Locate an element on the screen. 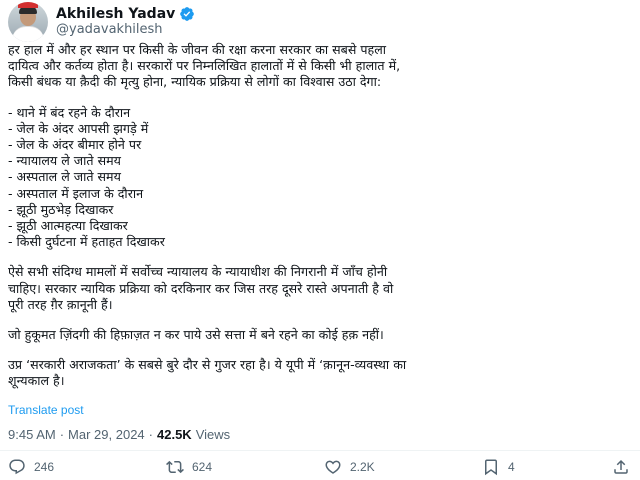 This screenshot has width=640, height=480. verified-badge-icon is located at coordinates (187, 14).